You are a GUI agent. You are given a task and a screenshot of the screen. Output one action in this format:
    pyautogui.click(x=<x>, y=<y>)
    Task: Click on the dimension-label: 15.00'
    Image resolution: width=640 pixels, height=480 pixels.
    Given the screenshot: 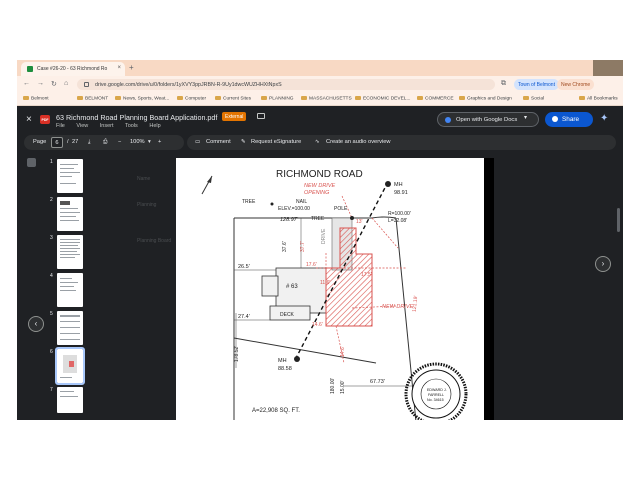 What is the action you would take?
    pyautogui.click(x=343, y=387)
    